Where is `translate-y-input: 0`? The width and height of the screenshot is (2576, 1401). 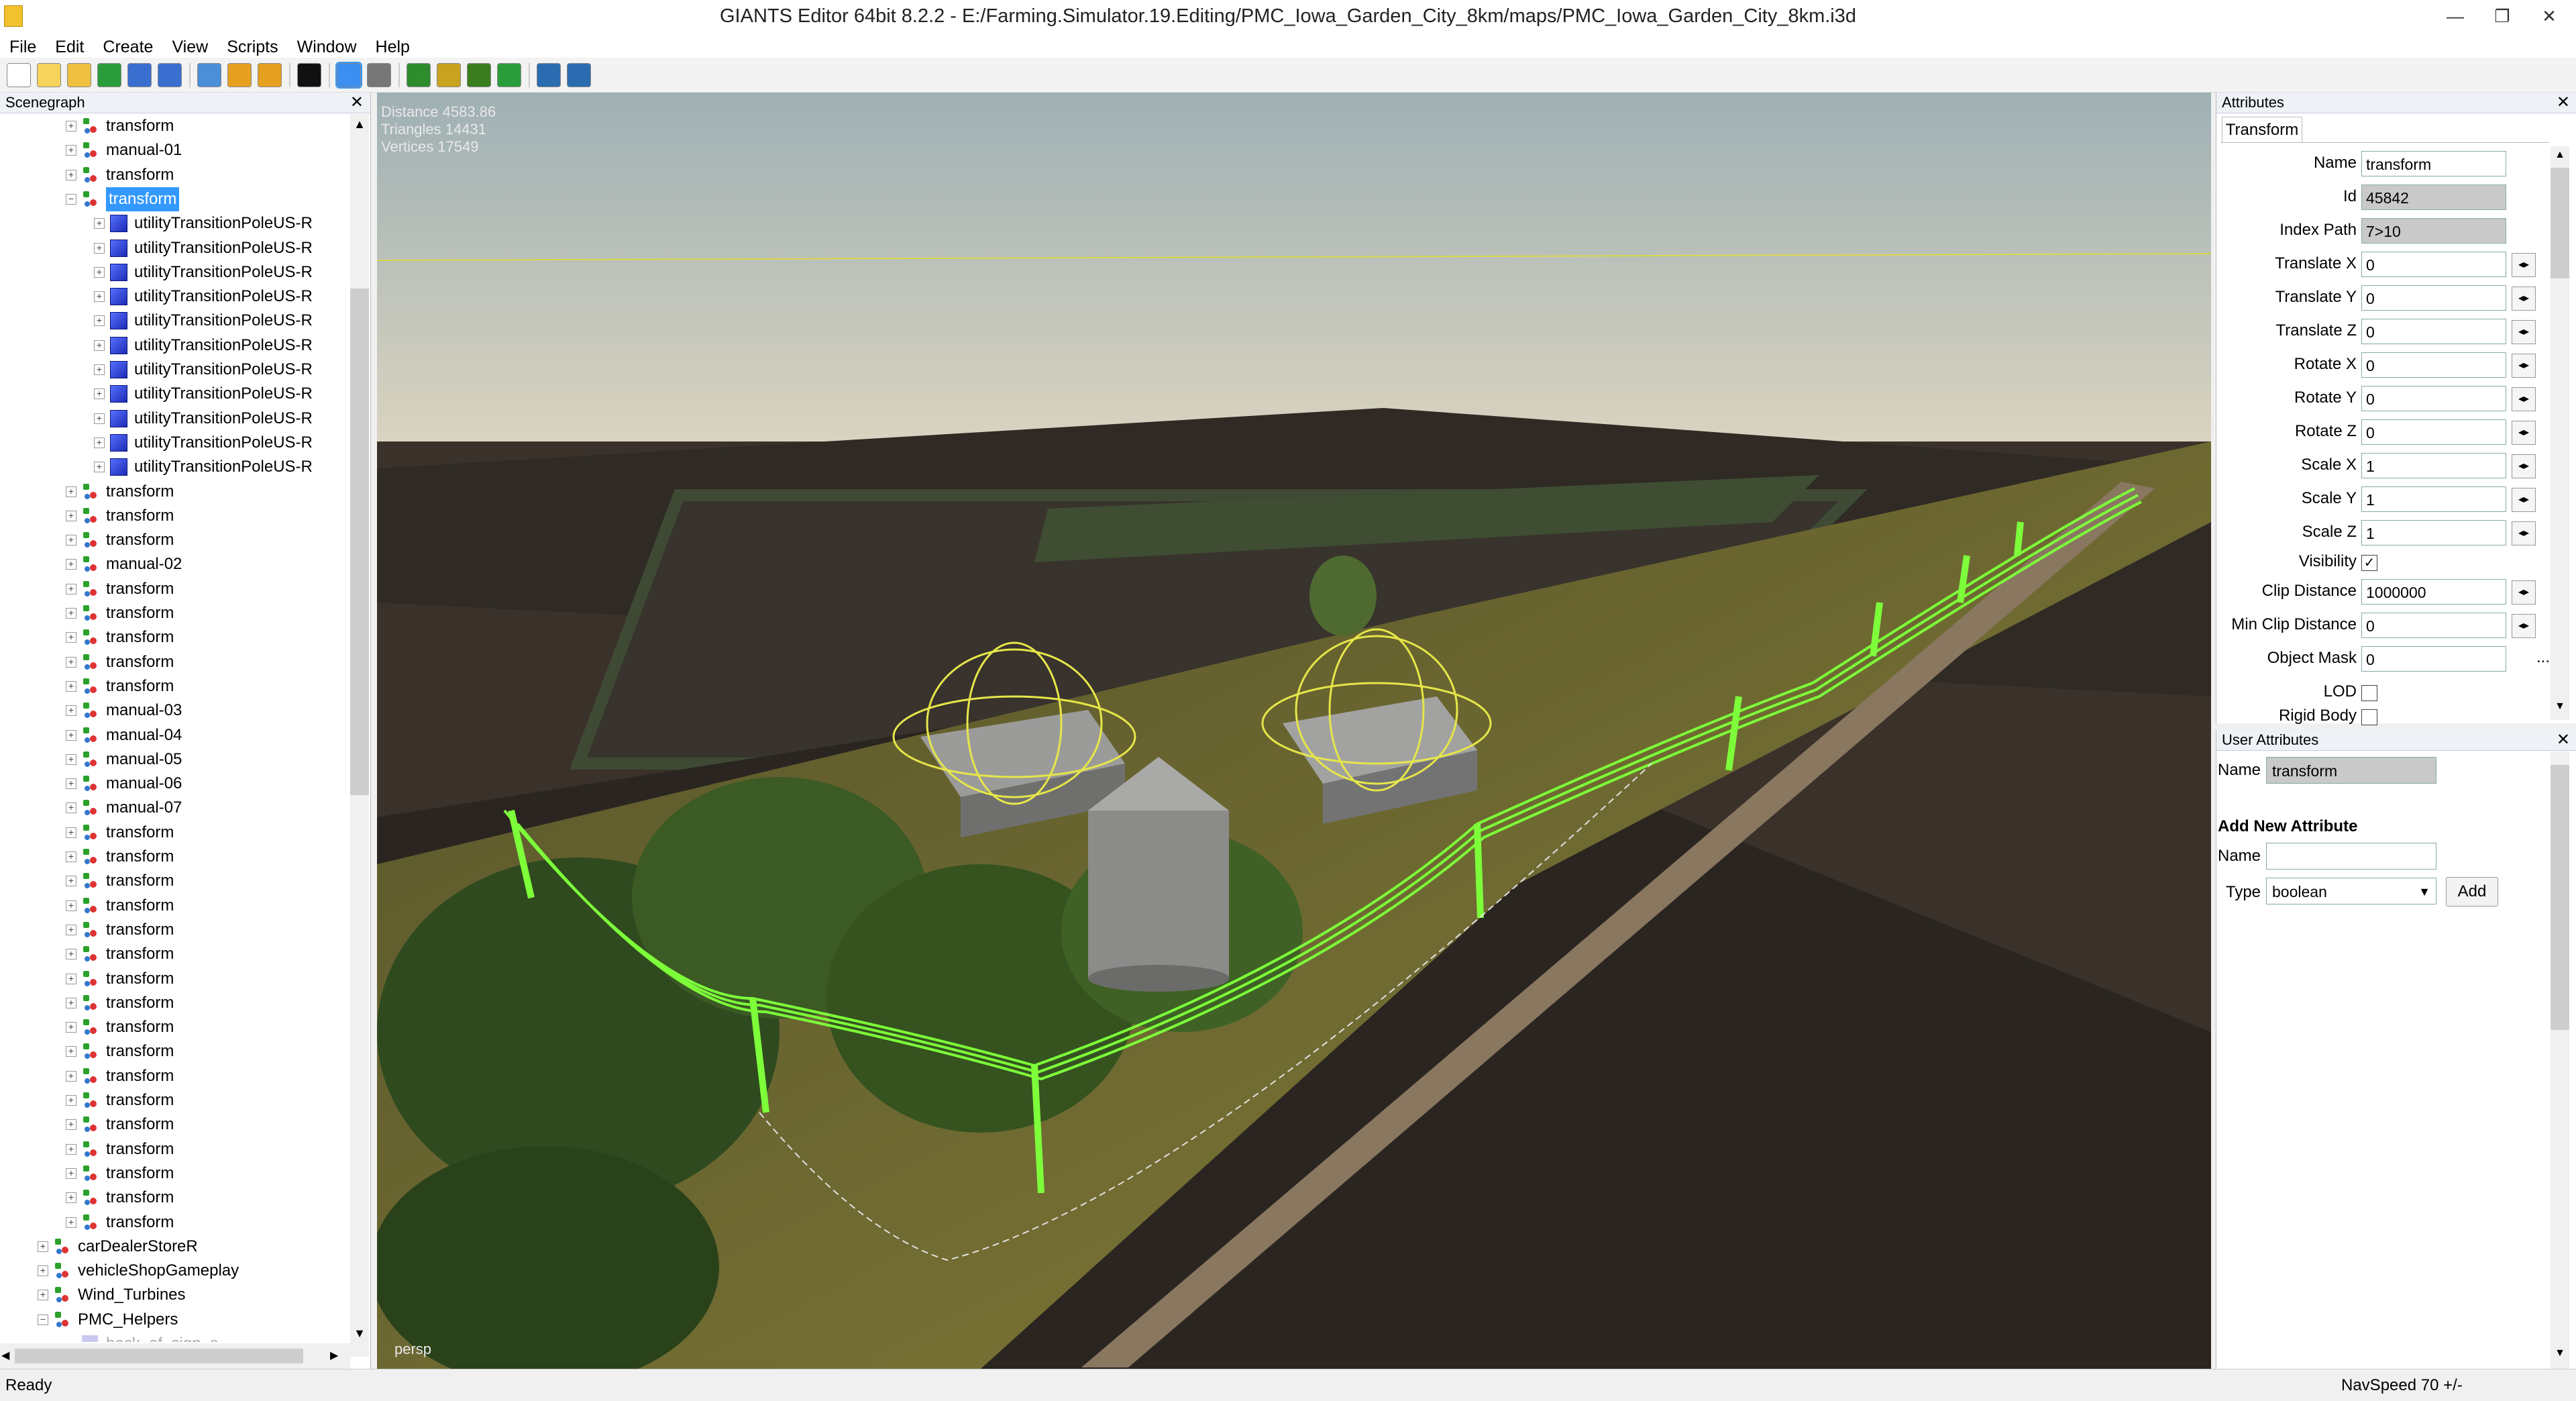
translate-y-input: 0 is located at coordinates (2433, 298).